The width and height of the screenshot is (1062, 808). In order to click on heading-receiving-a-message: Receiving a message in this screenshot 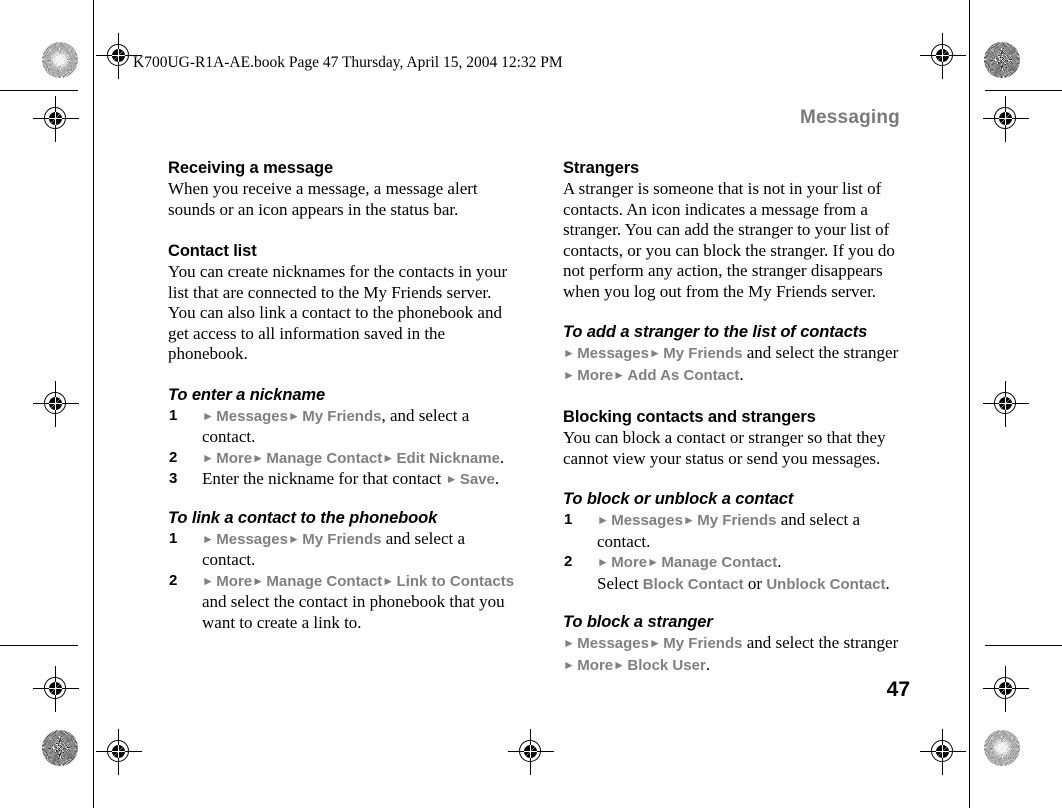, I will do `click(251, 168)`.